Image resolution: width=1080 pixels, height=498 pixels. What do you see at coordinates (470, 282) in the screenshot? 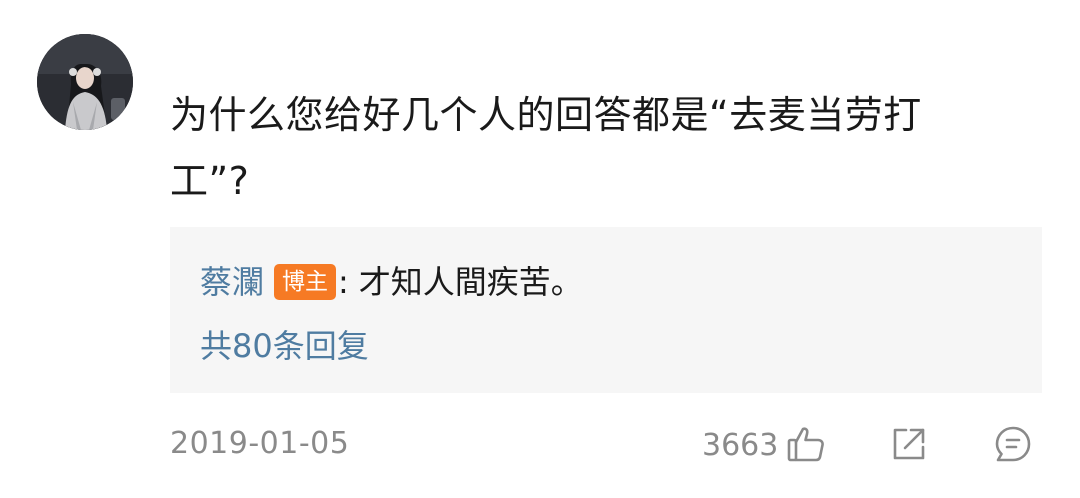
I see `reply-text: 才知人間疾苦。` at bounding box center [470, 282].